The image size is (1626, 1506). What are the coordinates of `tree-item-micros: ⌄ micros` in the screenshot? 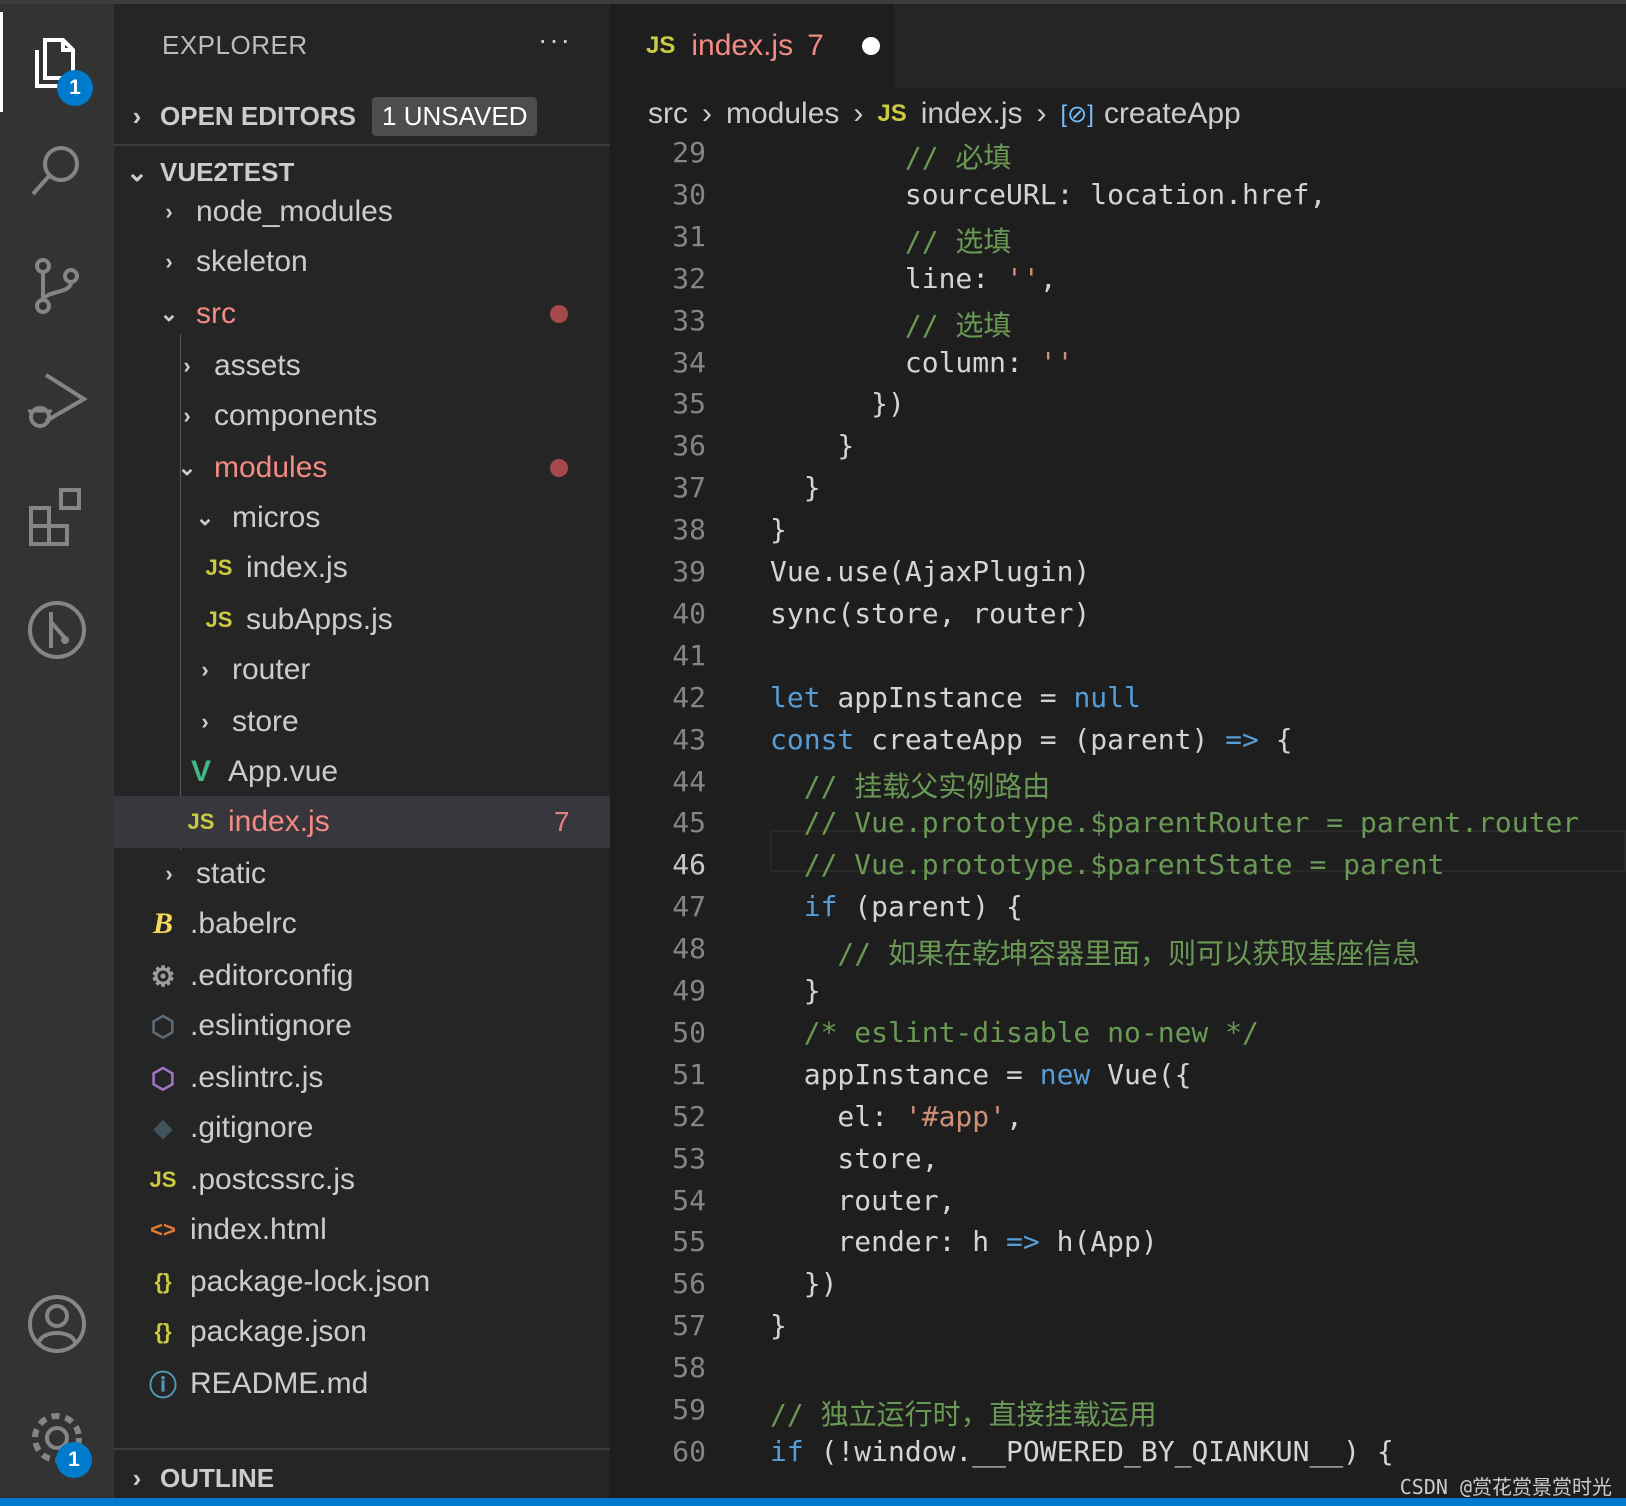 It's located at (362, 518).